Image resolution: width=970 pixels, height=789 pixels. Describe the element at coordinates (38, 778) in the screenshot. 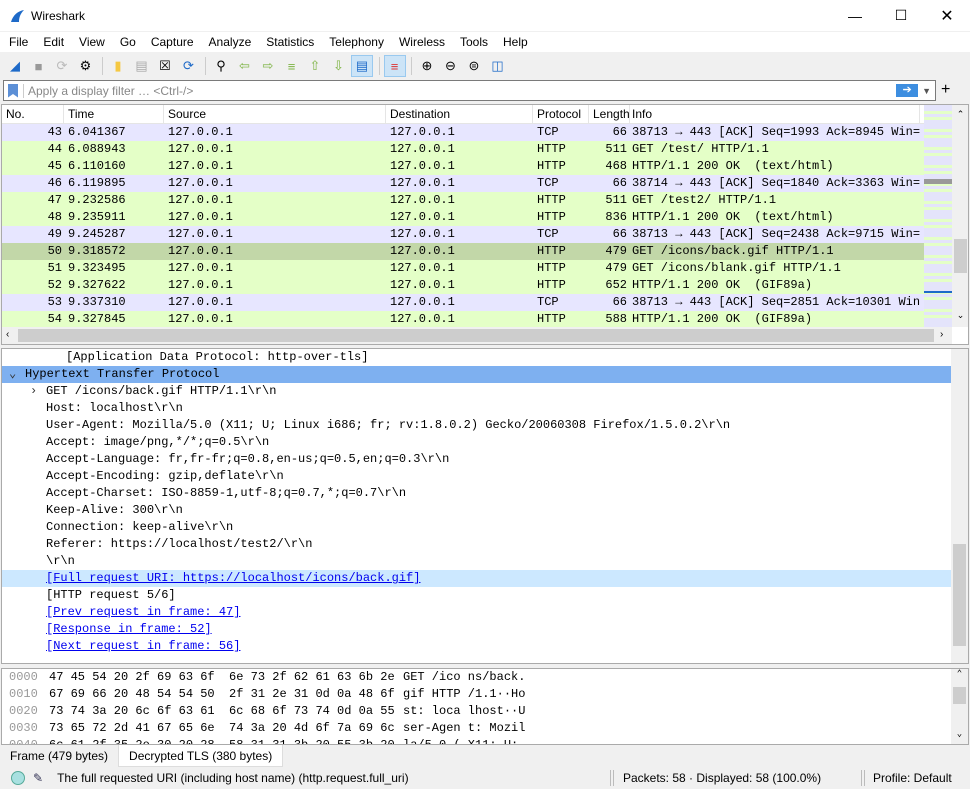

I see `capture-comment-icon: ✎` at that location.